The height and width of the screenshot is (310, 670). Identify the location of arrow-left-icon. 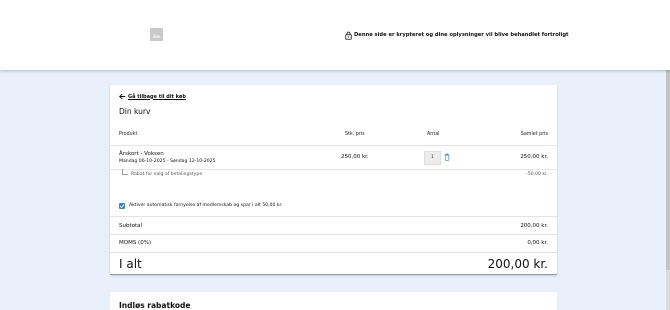
(122, 96).